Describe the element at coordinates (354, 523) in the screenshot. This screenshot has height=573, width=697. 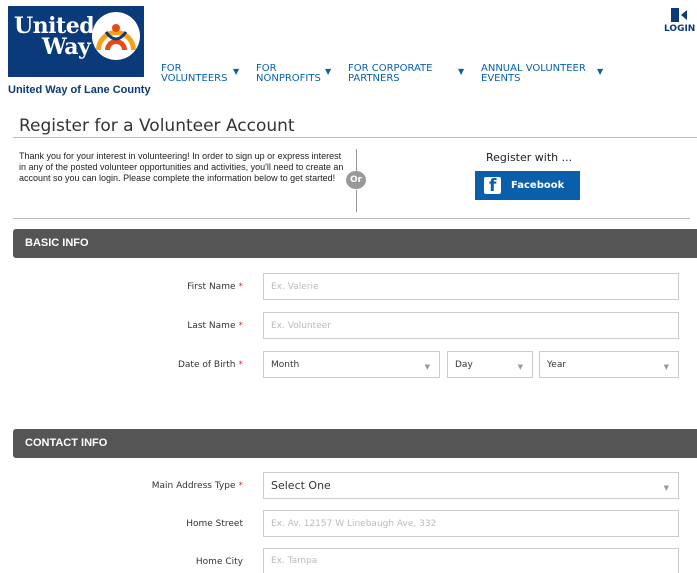
I see `home-street-placeholder: Ex. Av. 12157 W Linebaugh Ave, 332` at that location.